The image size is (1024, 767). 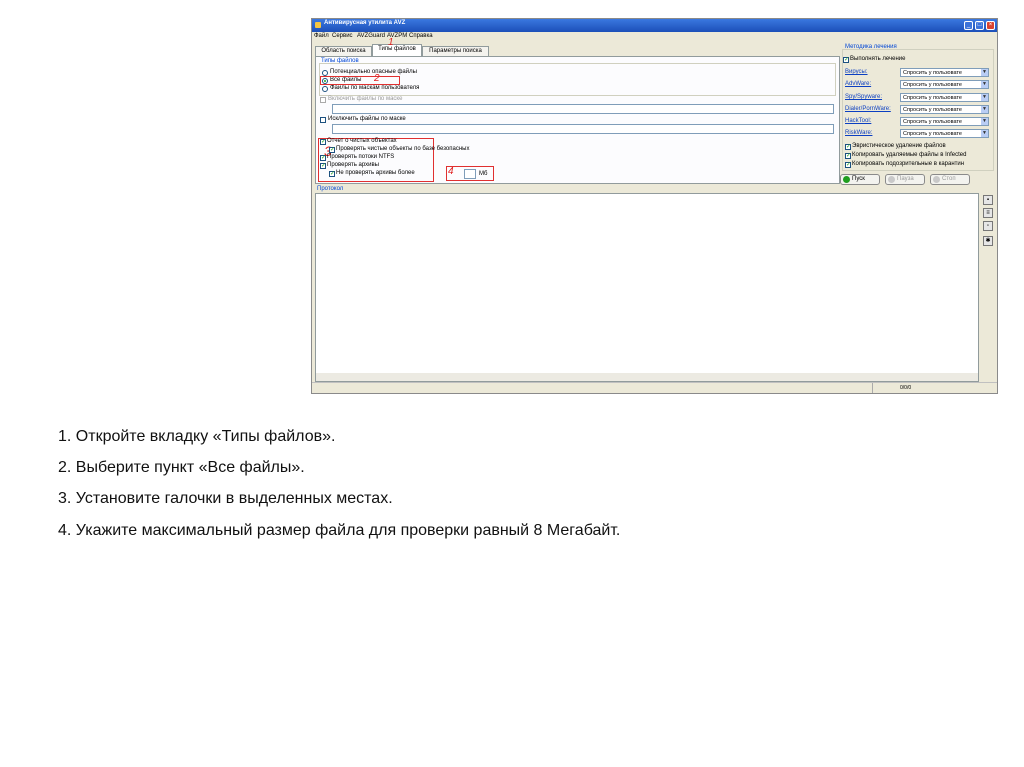 What do you see at coordinates (848, 156) in the screenshot?
I see `copy-infected-checkbox: ✓` at bounding box center [848, 156].